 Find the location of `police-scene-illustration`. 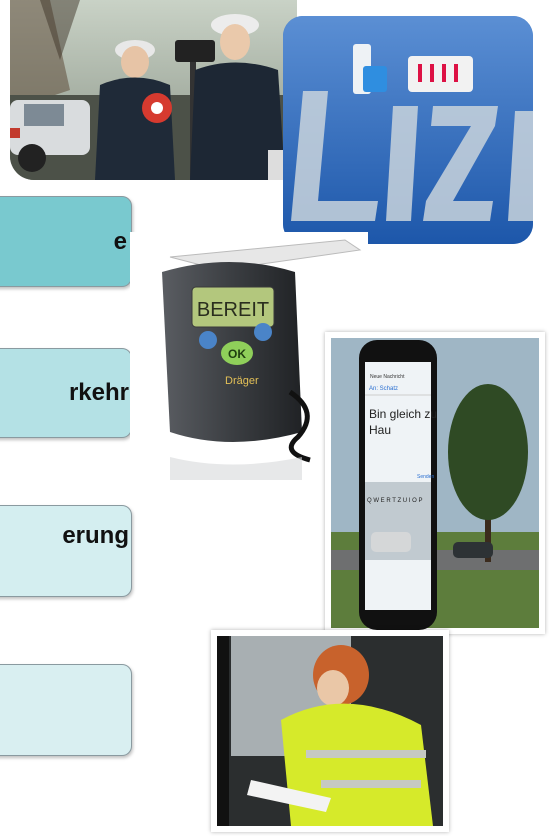

police-scene-illustration is located at coordinates (153, 90).